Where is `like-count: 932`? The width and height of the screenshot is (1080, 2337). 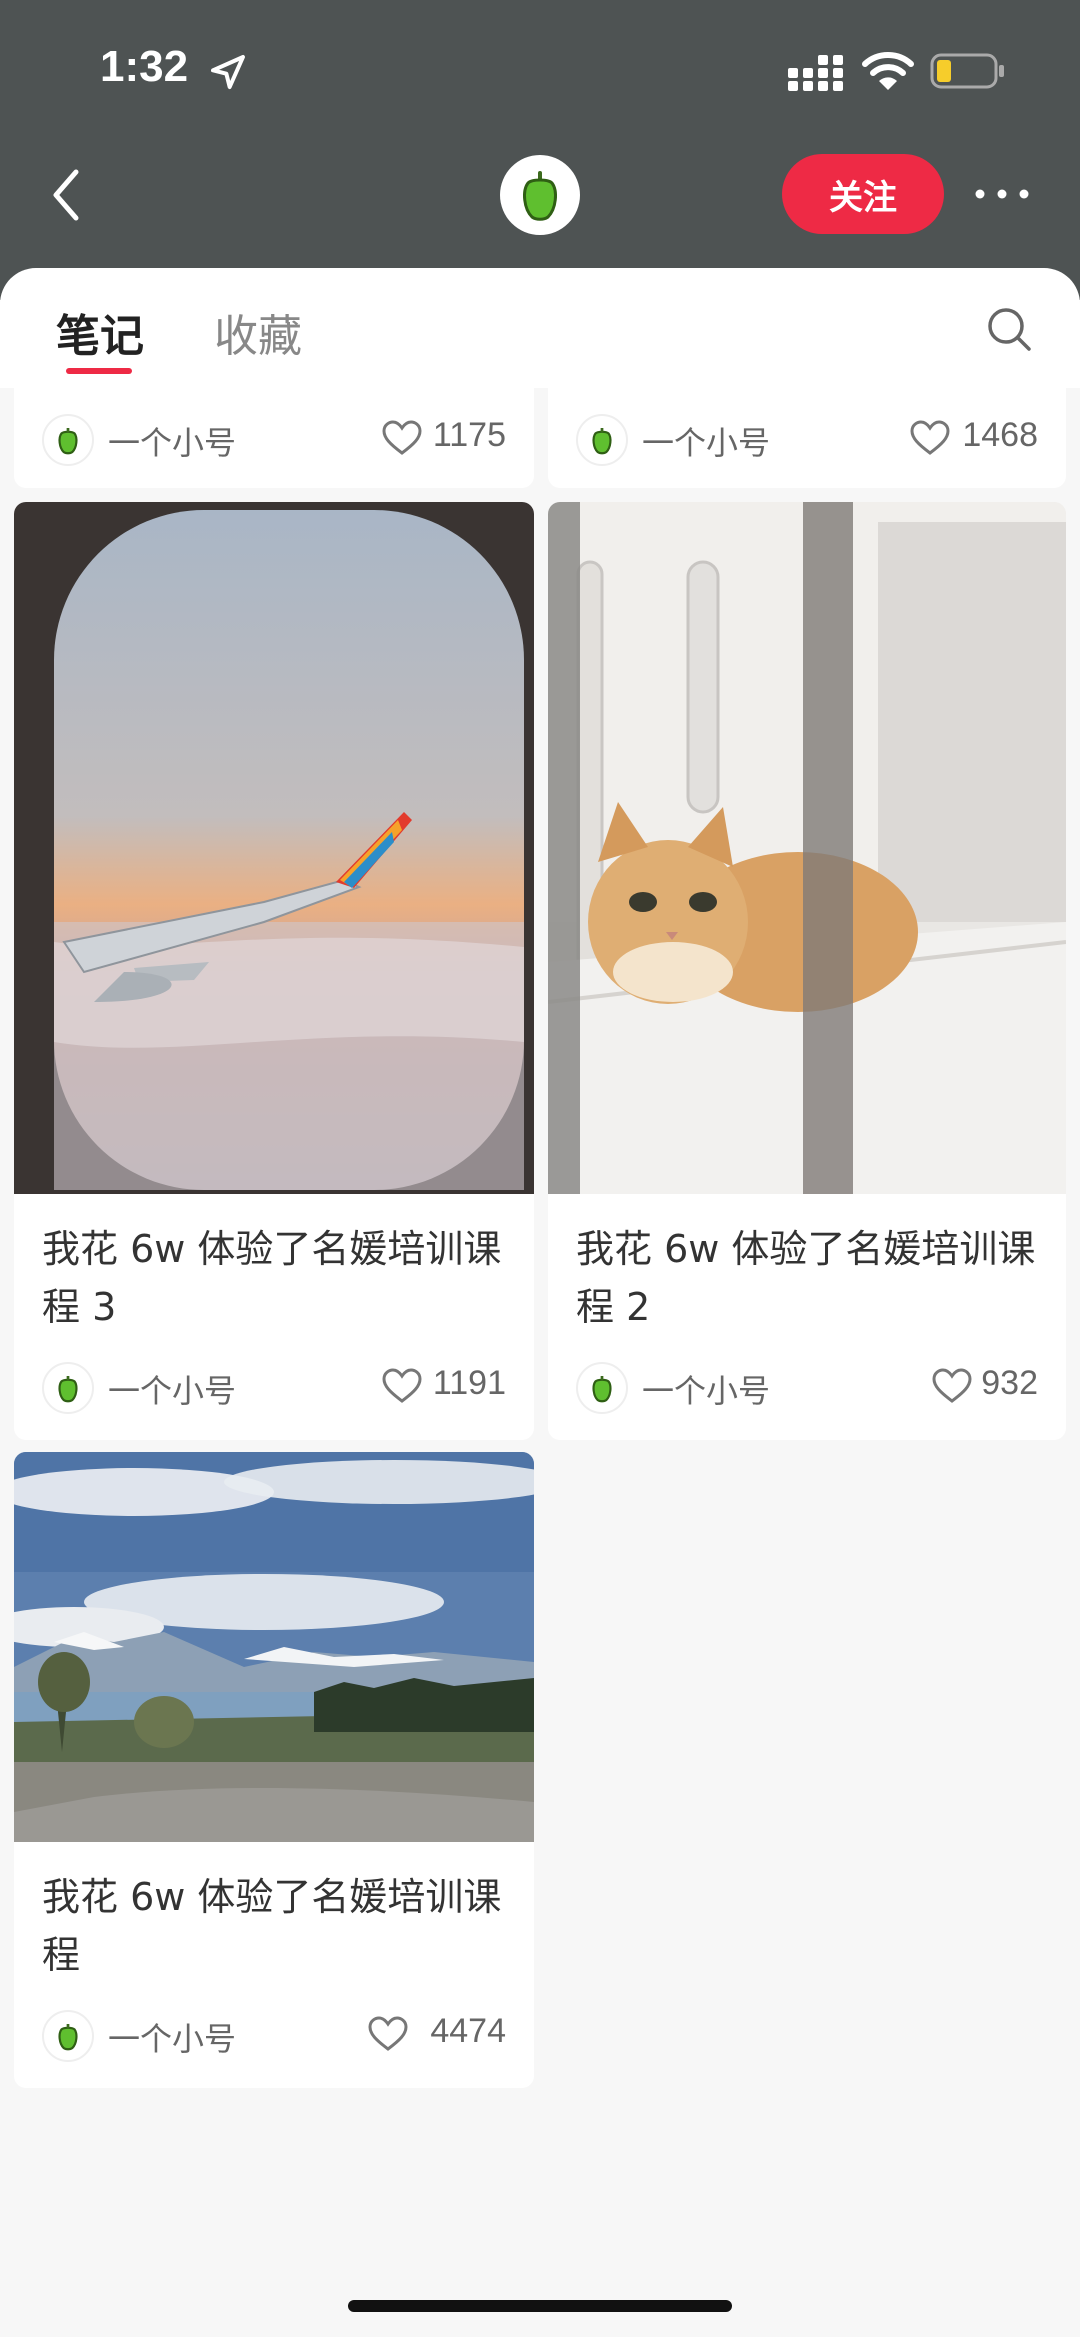
like-count: 932 is located at coordinates (1009, 1383).